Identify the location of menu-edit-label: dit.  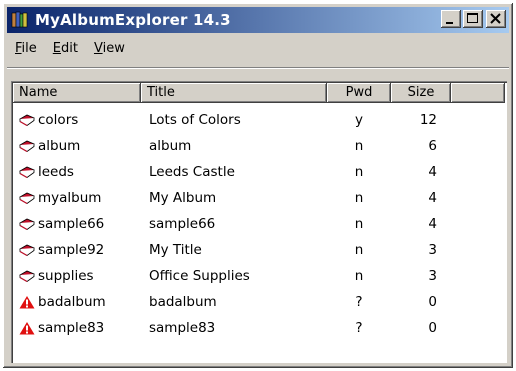
(69, 48).